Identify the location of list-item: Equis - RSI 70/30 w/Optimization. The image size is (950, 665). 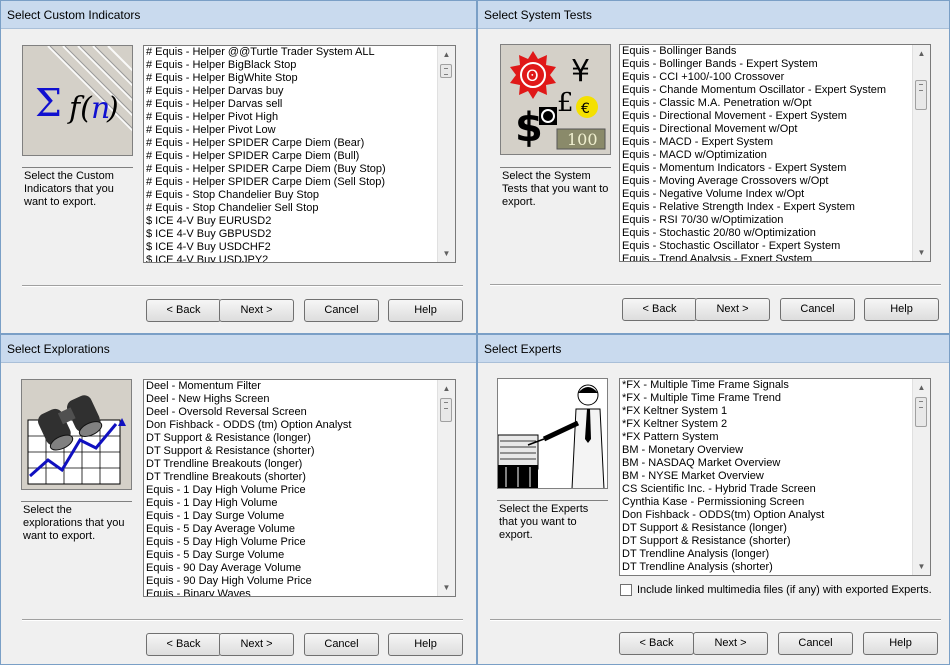
(766, 220).